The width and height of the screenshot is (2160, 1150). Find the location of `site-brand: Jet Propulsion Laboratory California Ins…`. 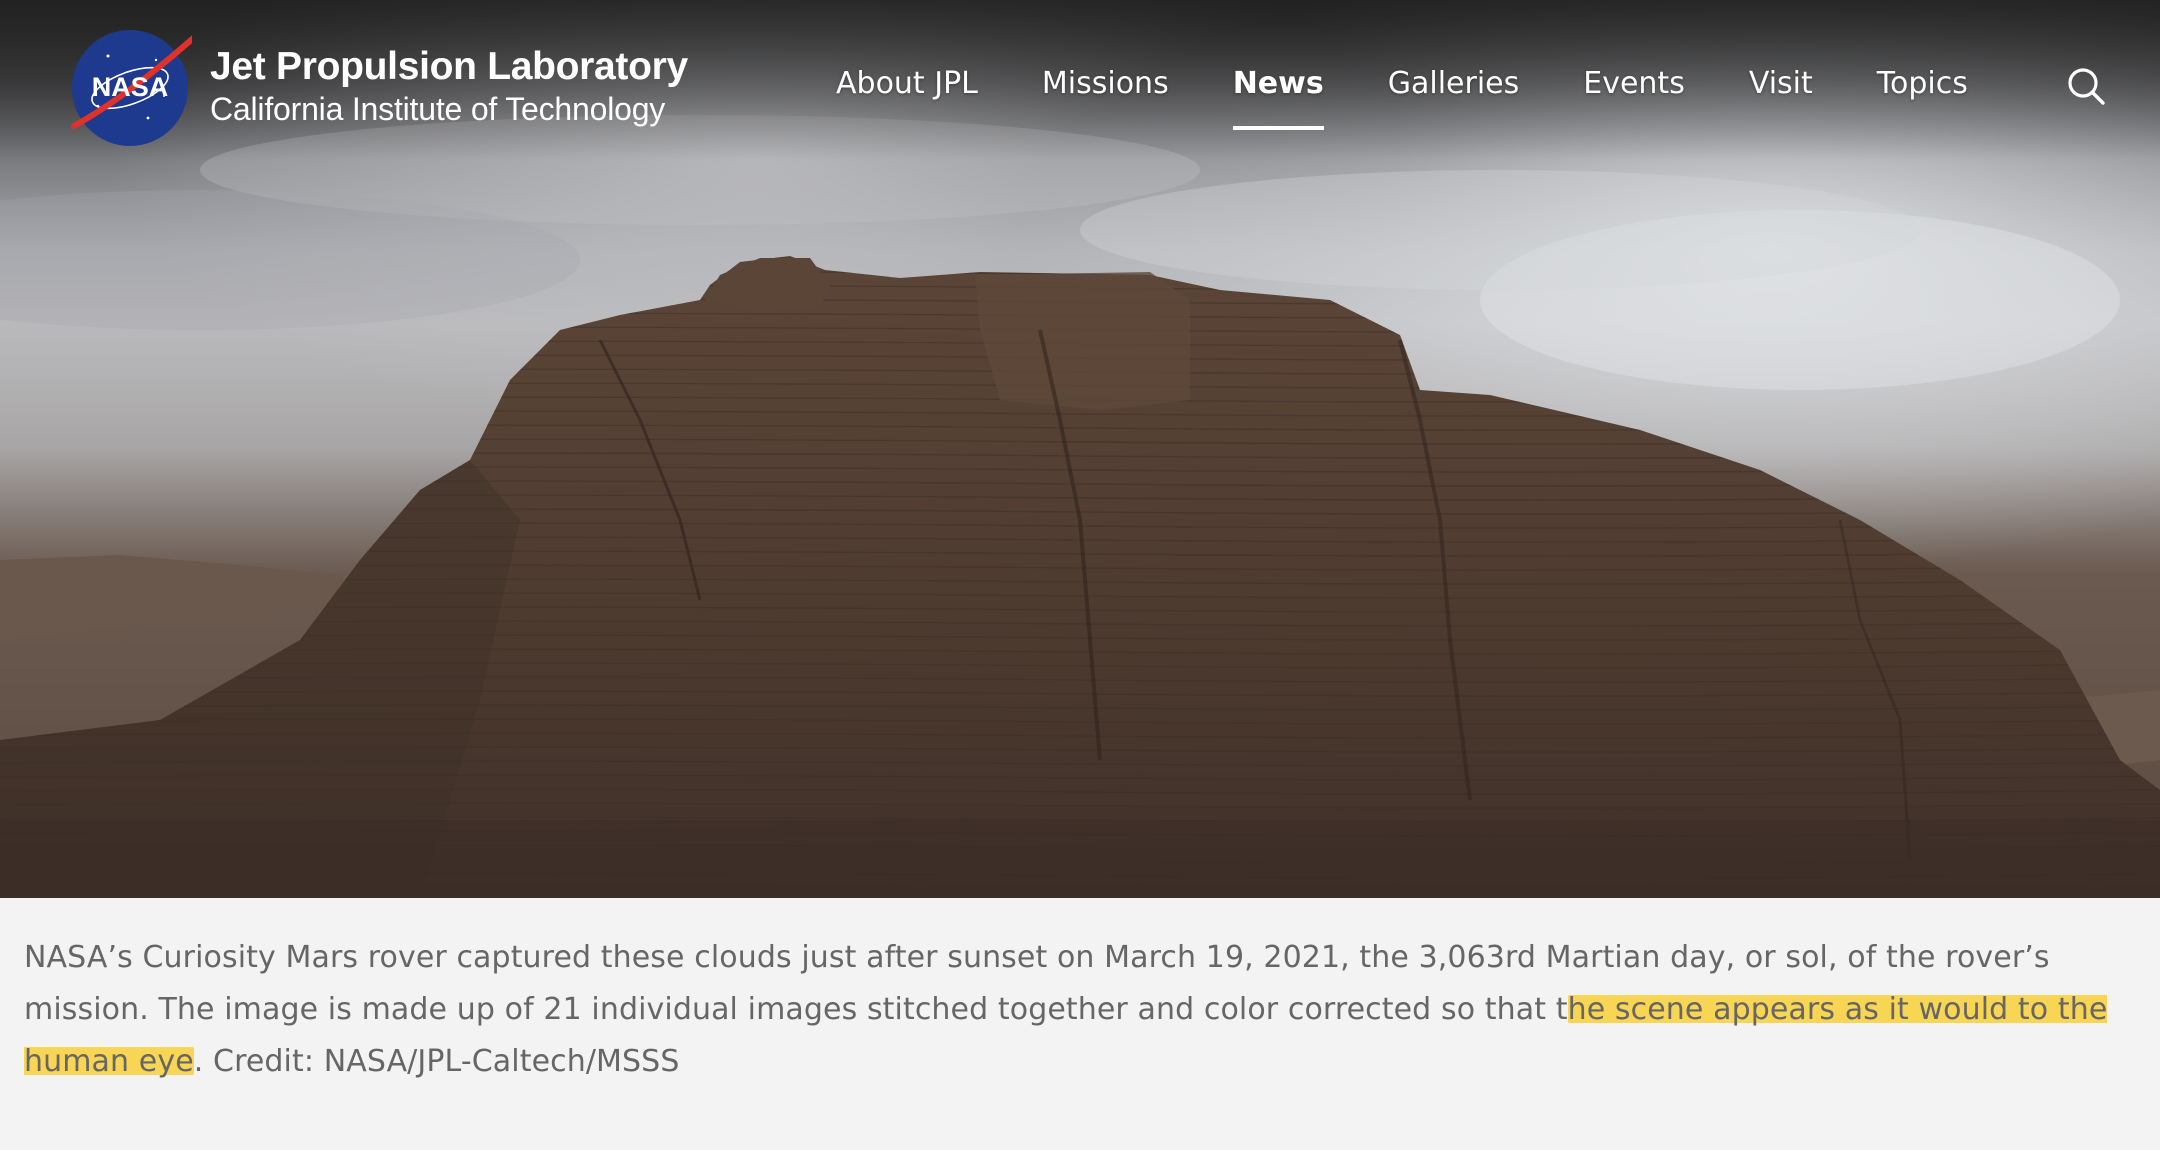

site-brand: Jet Propulsion Laboratory California Ins… is located at coordinates (449, 86).